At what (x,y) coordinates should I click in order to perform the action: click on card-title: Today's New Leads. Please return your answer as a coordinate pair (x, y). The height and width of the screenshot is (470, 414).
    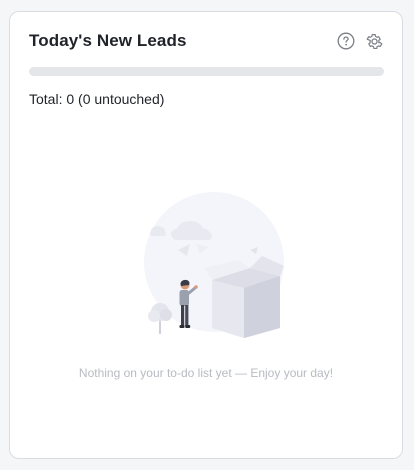
    Looking at the image, I should click on (108, 40).